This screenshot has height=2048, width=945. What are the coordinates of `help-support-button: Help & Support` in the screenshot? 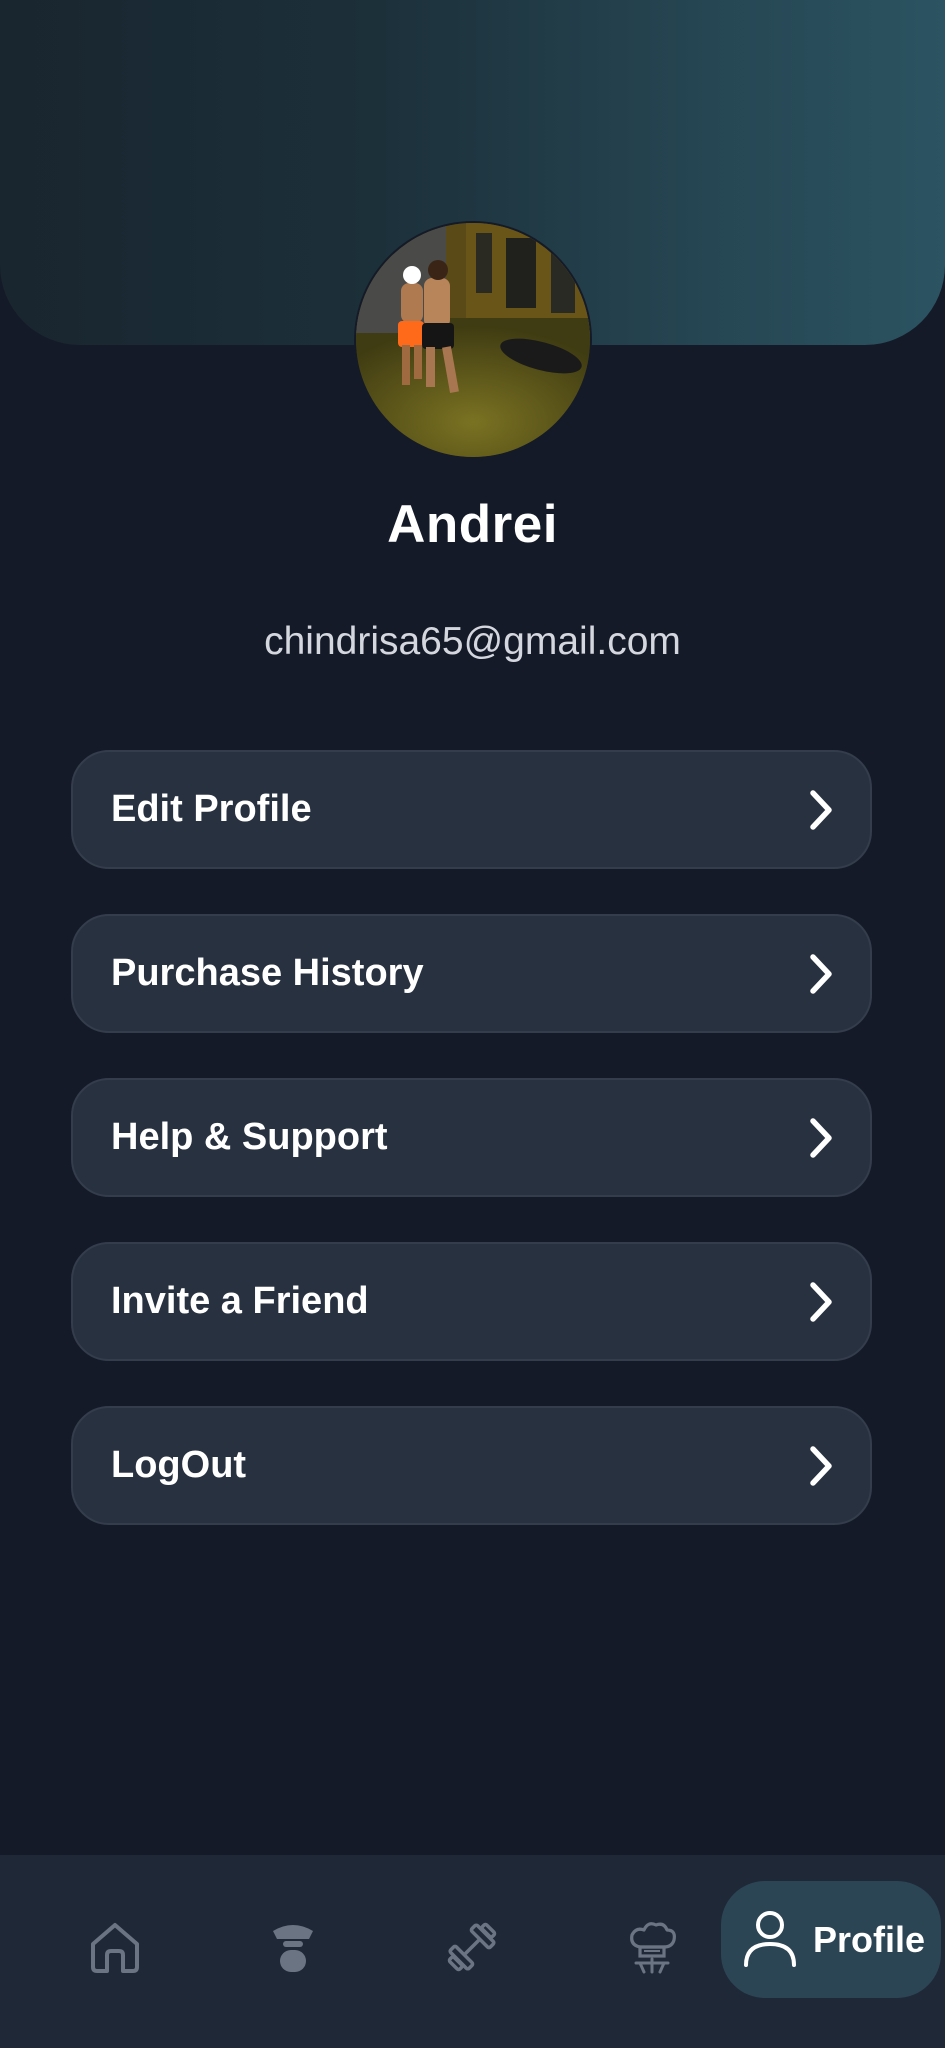 It's located at (471, 1137).